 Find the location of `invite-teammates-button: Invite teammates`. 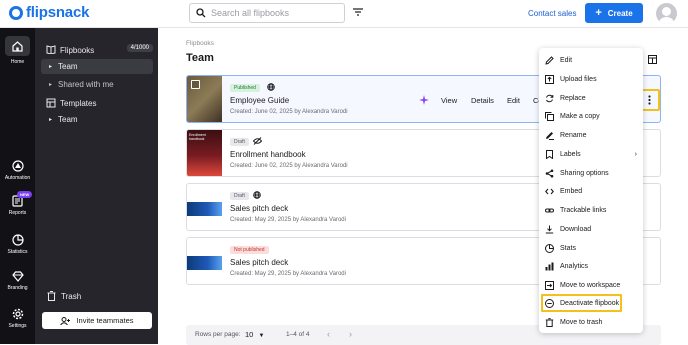

invite-teammates-button: Invite teammates is located at coordinates (97, 320).